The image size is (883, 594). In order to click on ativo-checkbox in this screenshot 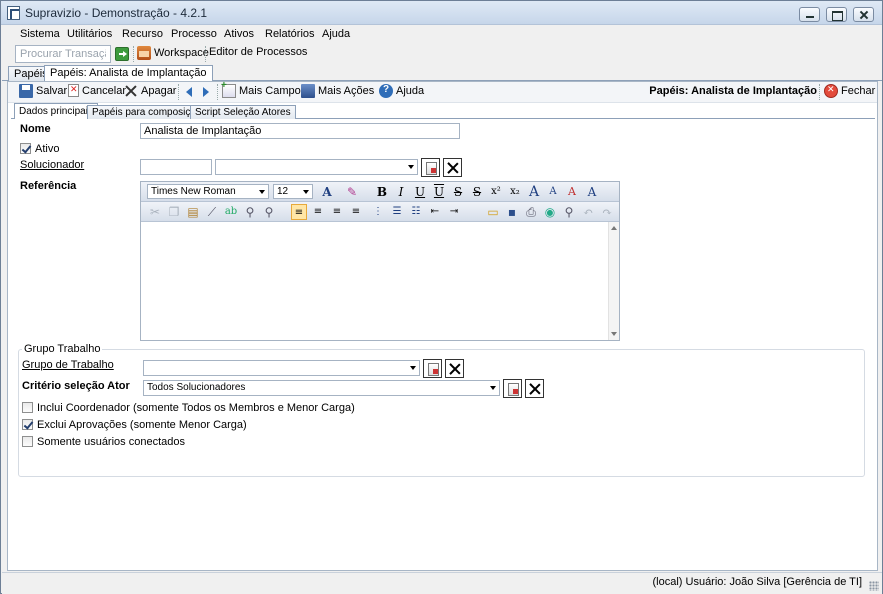, I will do `click(25, 148)`.